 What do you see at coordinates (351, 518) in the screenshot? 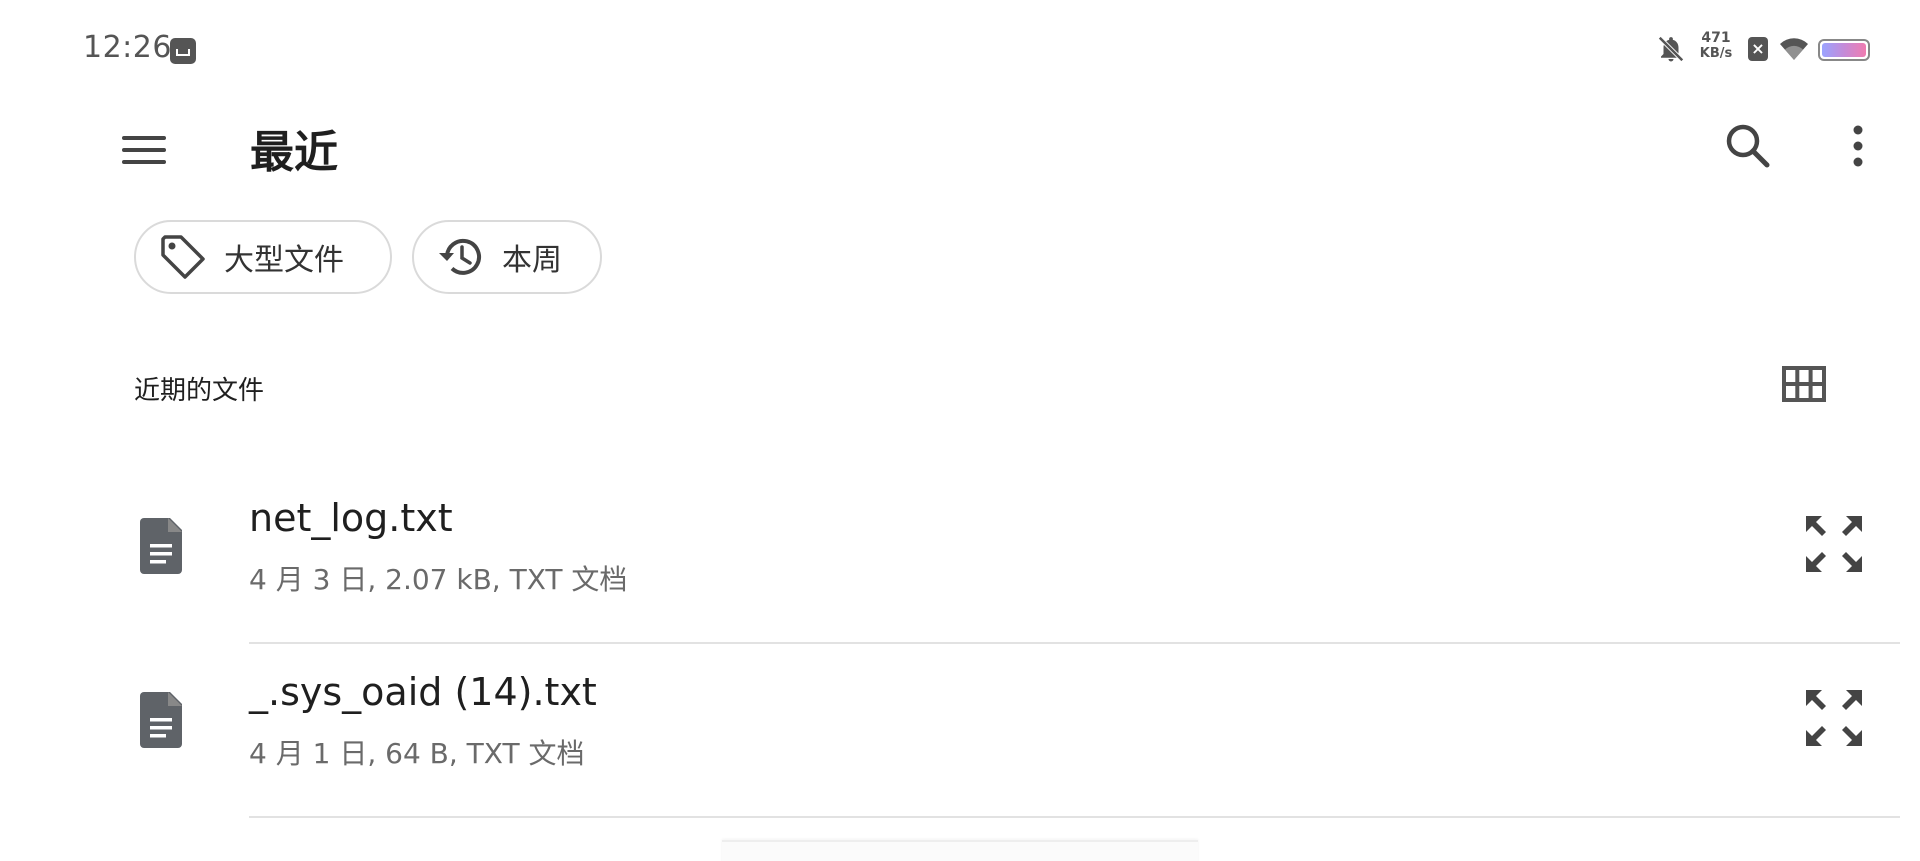
I see `file-name: net_log.txt` at bounding box center [351, 518].